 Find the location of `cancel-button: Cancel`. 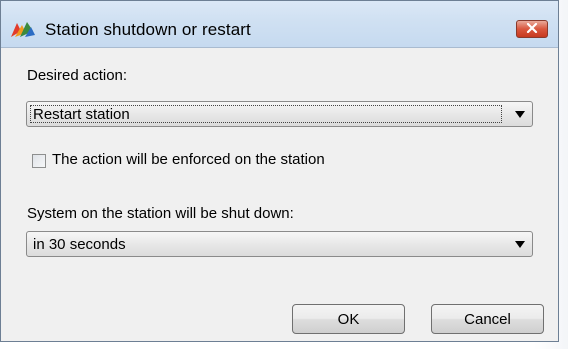

cancel-button: Cancel is located at coordinates (487, 319).